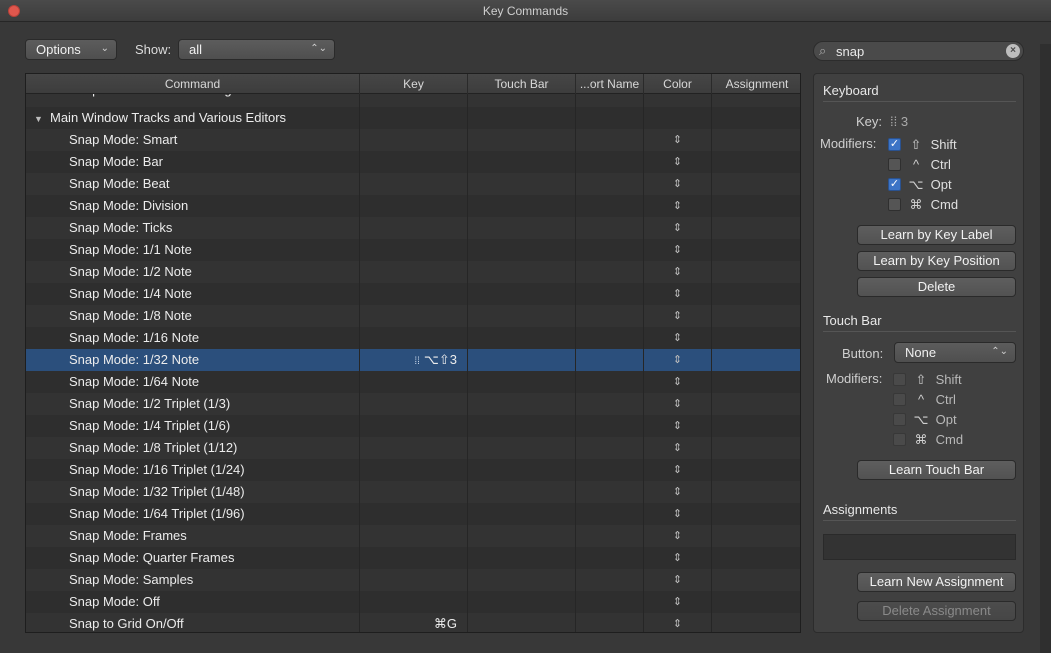 The width and height of the screenshot is (1051, 653). I want to click on table-row: Snap Mode: 1/16 Note ⇕, so click(413, 338).